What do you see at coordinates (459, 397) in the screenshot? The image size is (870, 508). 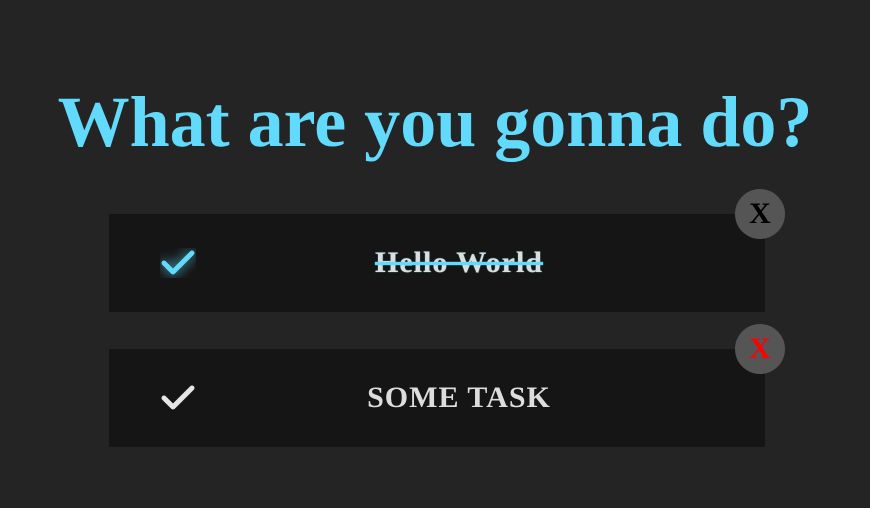 I see `task-text: SOME TASK` at bounding box center [459, 397].